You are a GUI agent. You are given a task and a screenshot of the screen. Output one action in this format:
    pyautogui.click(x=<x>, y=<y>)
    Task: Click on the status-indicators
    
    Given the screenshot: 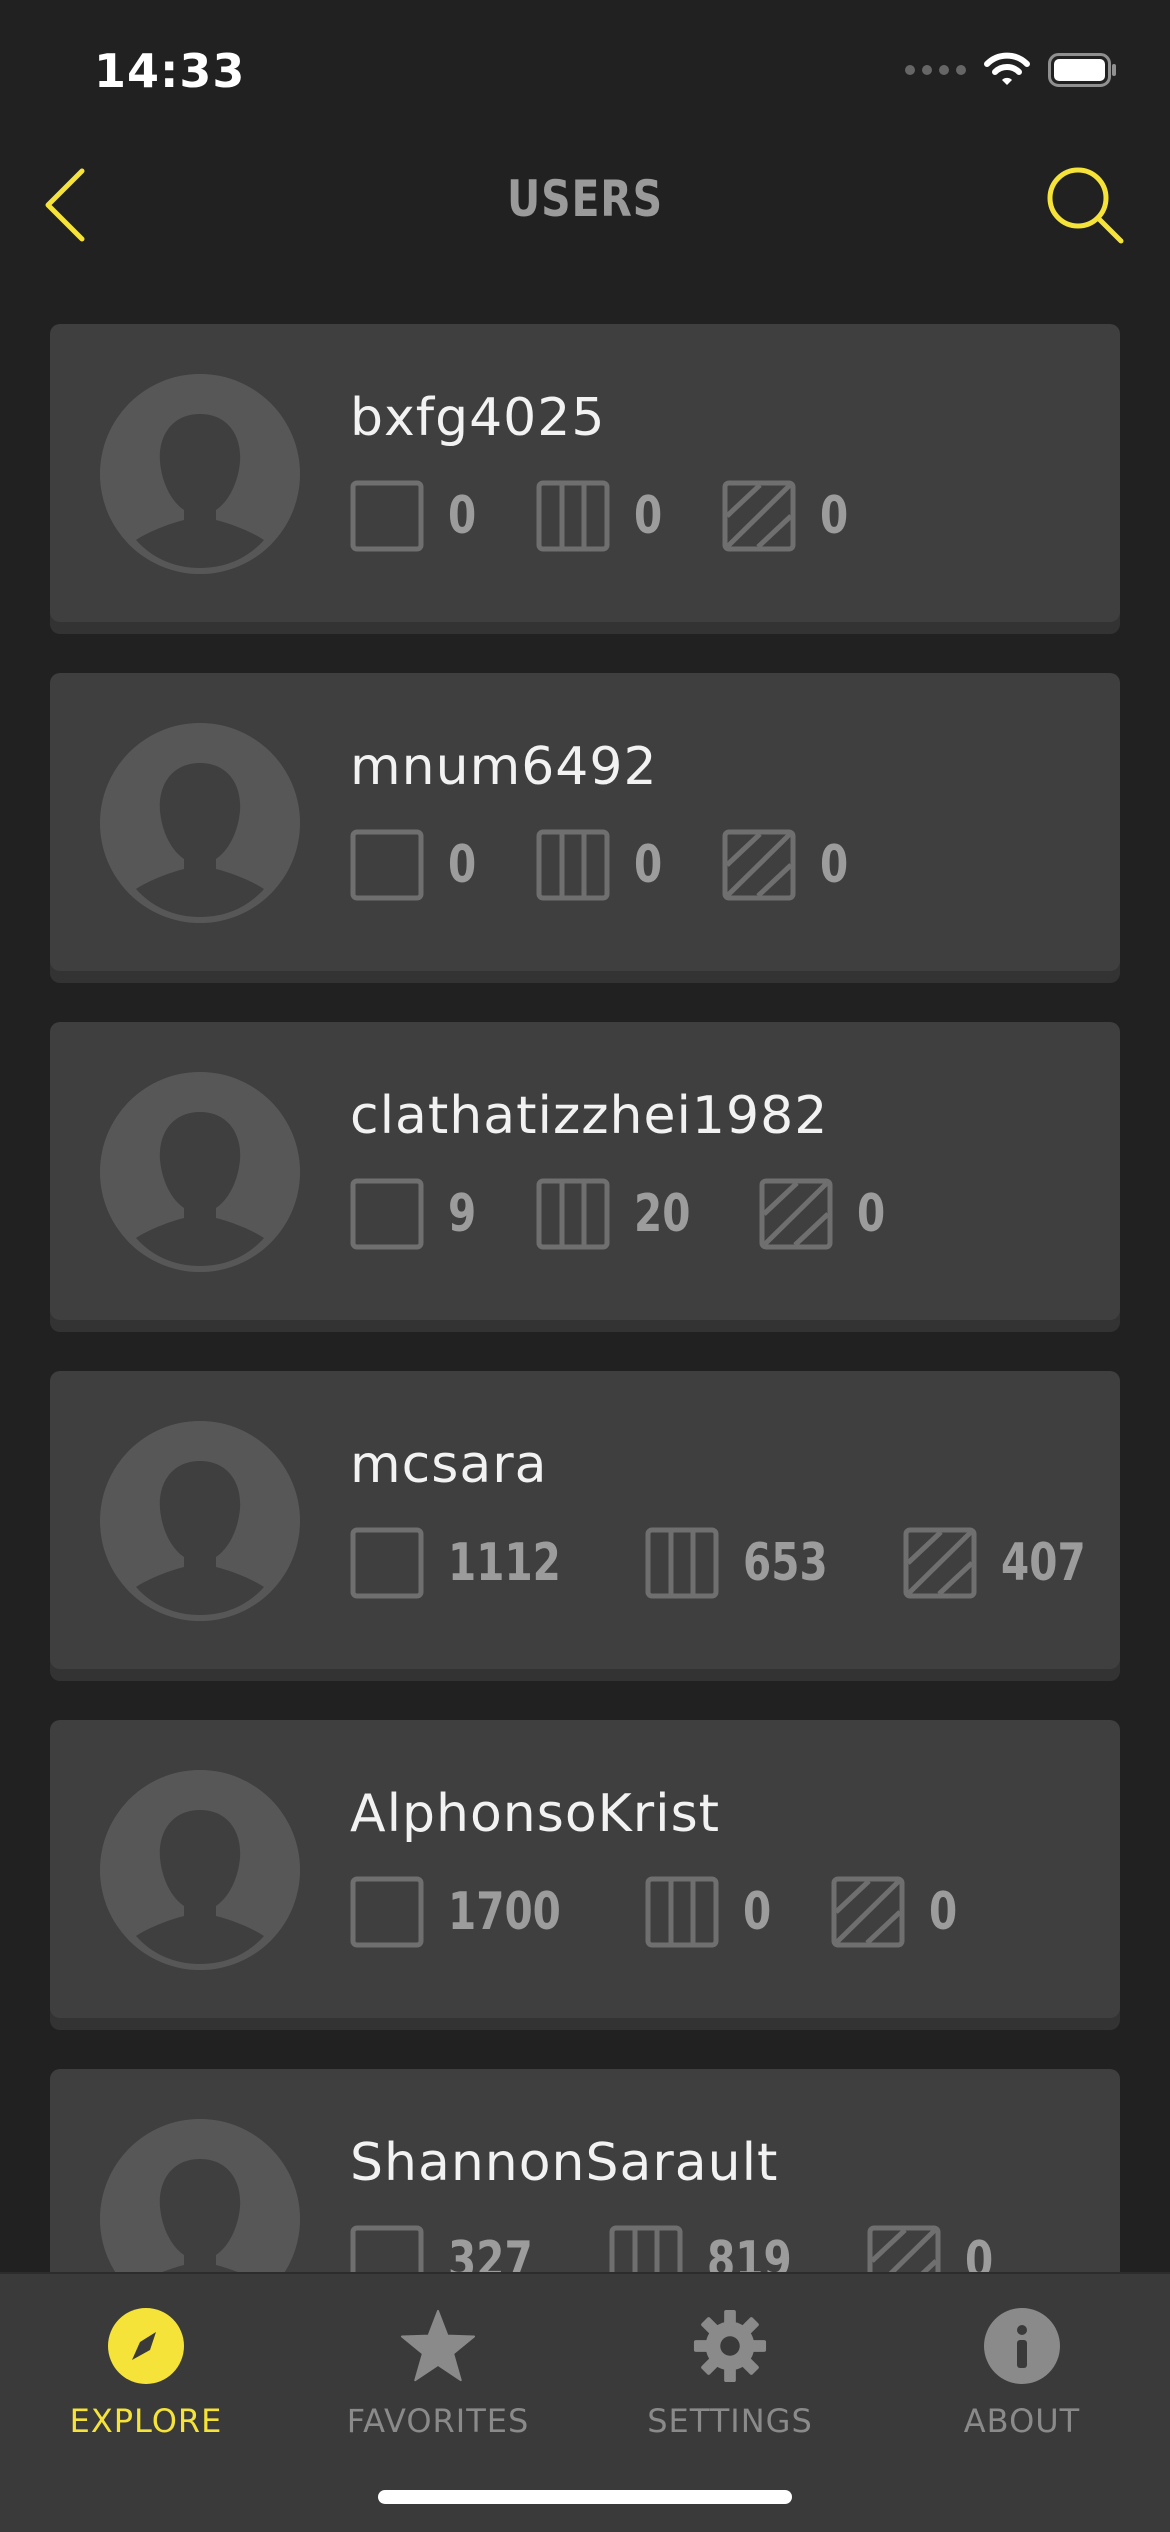 What is the action you would take?
    pyautogui.click(x=1011, y=70)
    